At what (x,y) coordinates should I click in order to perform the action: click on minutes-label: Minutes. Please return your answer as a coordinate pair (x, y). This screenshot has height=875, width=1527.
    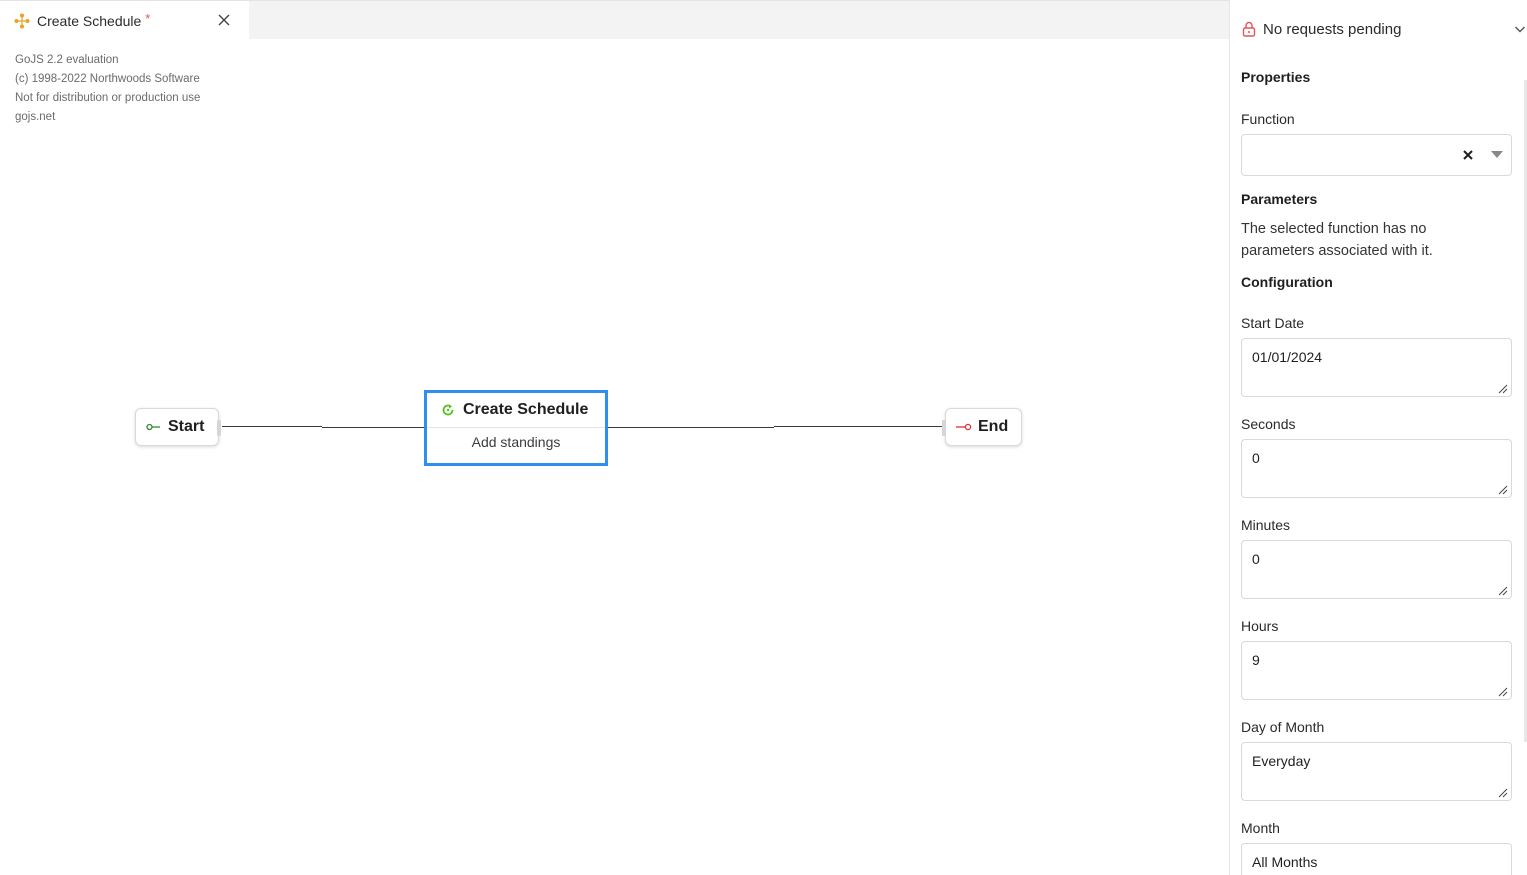
    Looking at the image, I should click on (1266, 525).